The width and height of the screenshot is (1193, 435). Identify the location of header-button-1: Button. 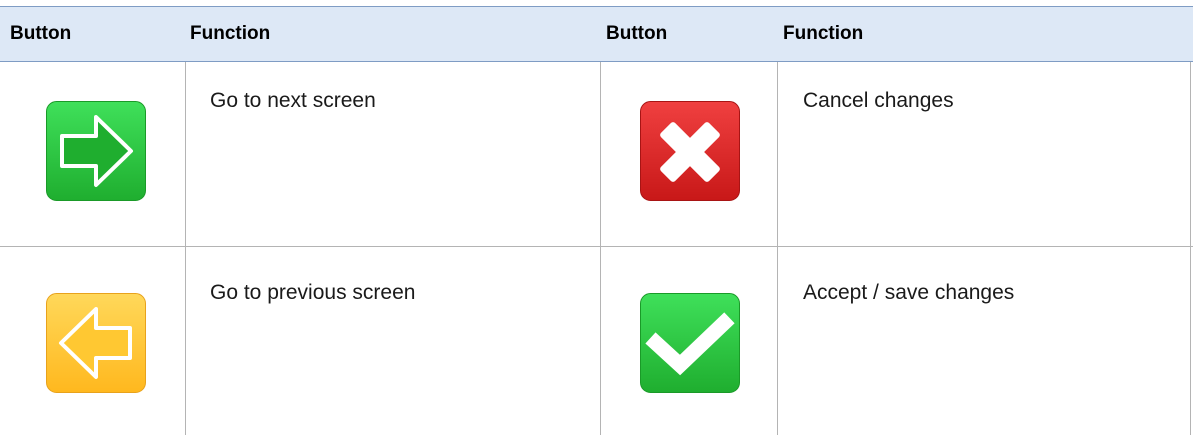
(41, 33).